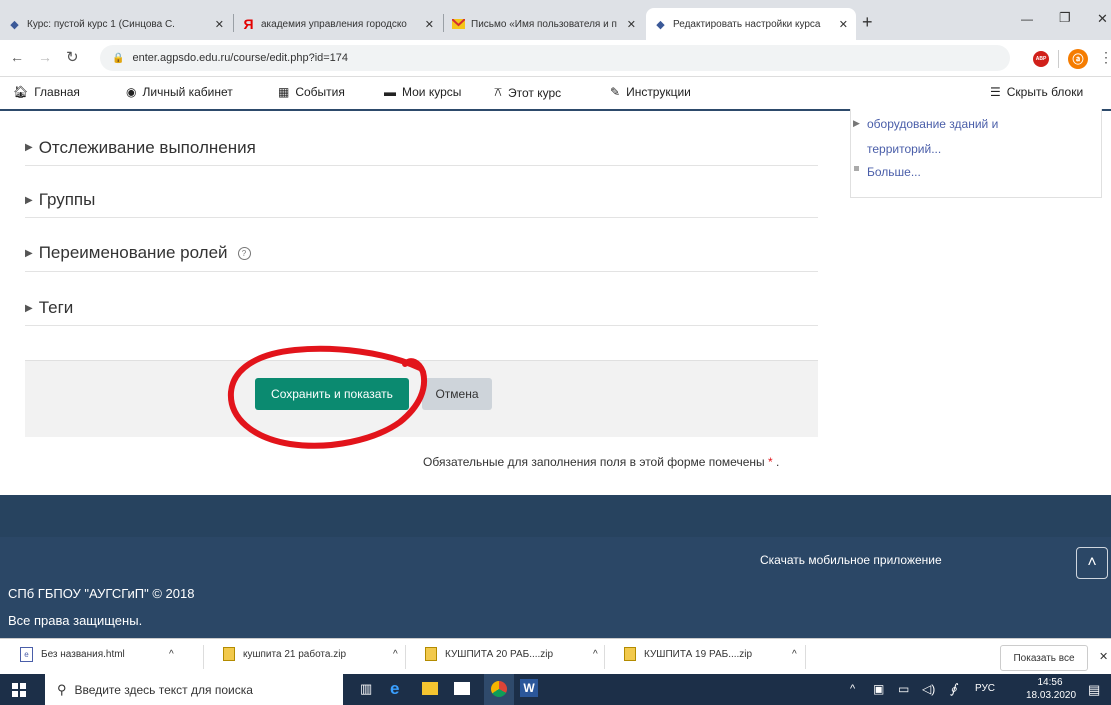 Image resolution: width=1111 pixels, height=705 pixels. Describe the element at coordinates (1092, 563) in the screenshot. I see `scroll-to-top-button: ˄` at that location.